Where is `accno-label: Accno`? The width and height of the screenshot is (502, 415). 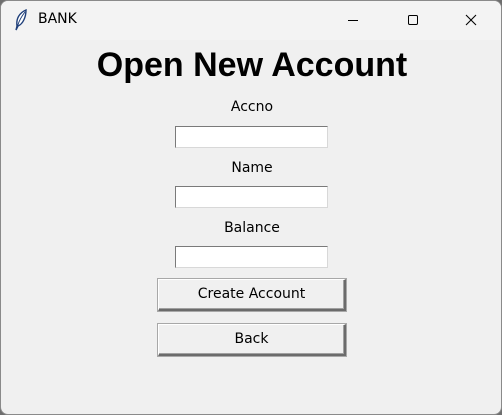 accno-label: Accno is located at coordinates (252, 107).